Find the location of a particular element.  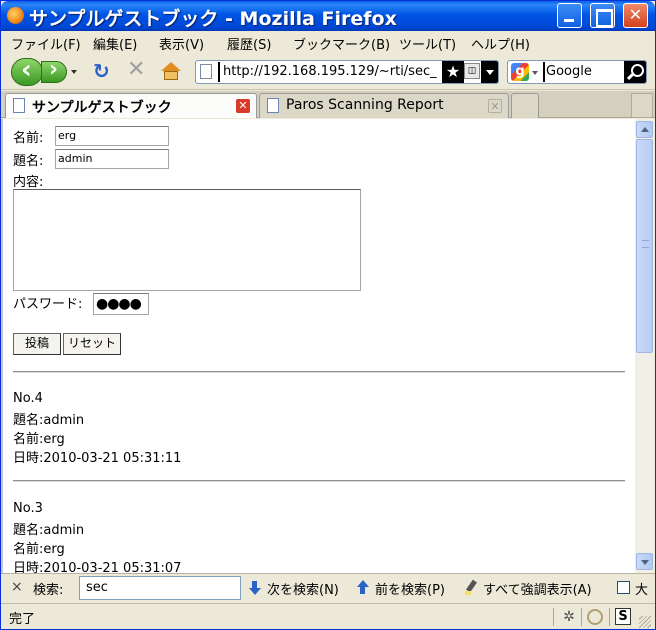

arrow-down-icon is located at coordinates (255, 588).